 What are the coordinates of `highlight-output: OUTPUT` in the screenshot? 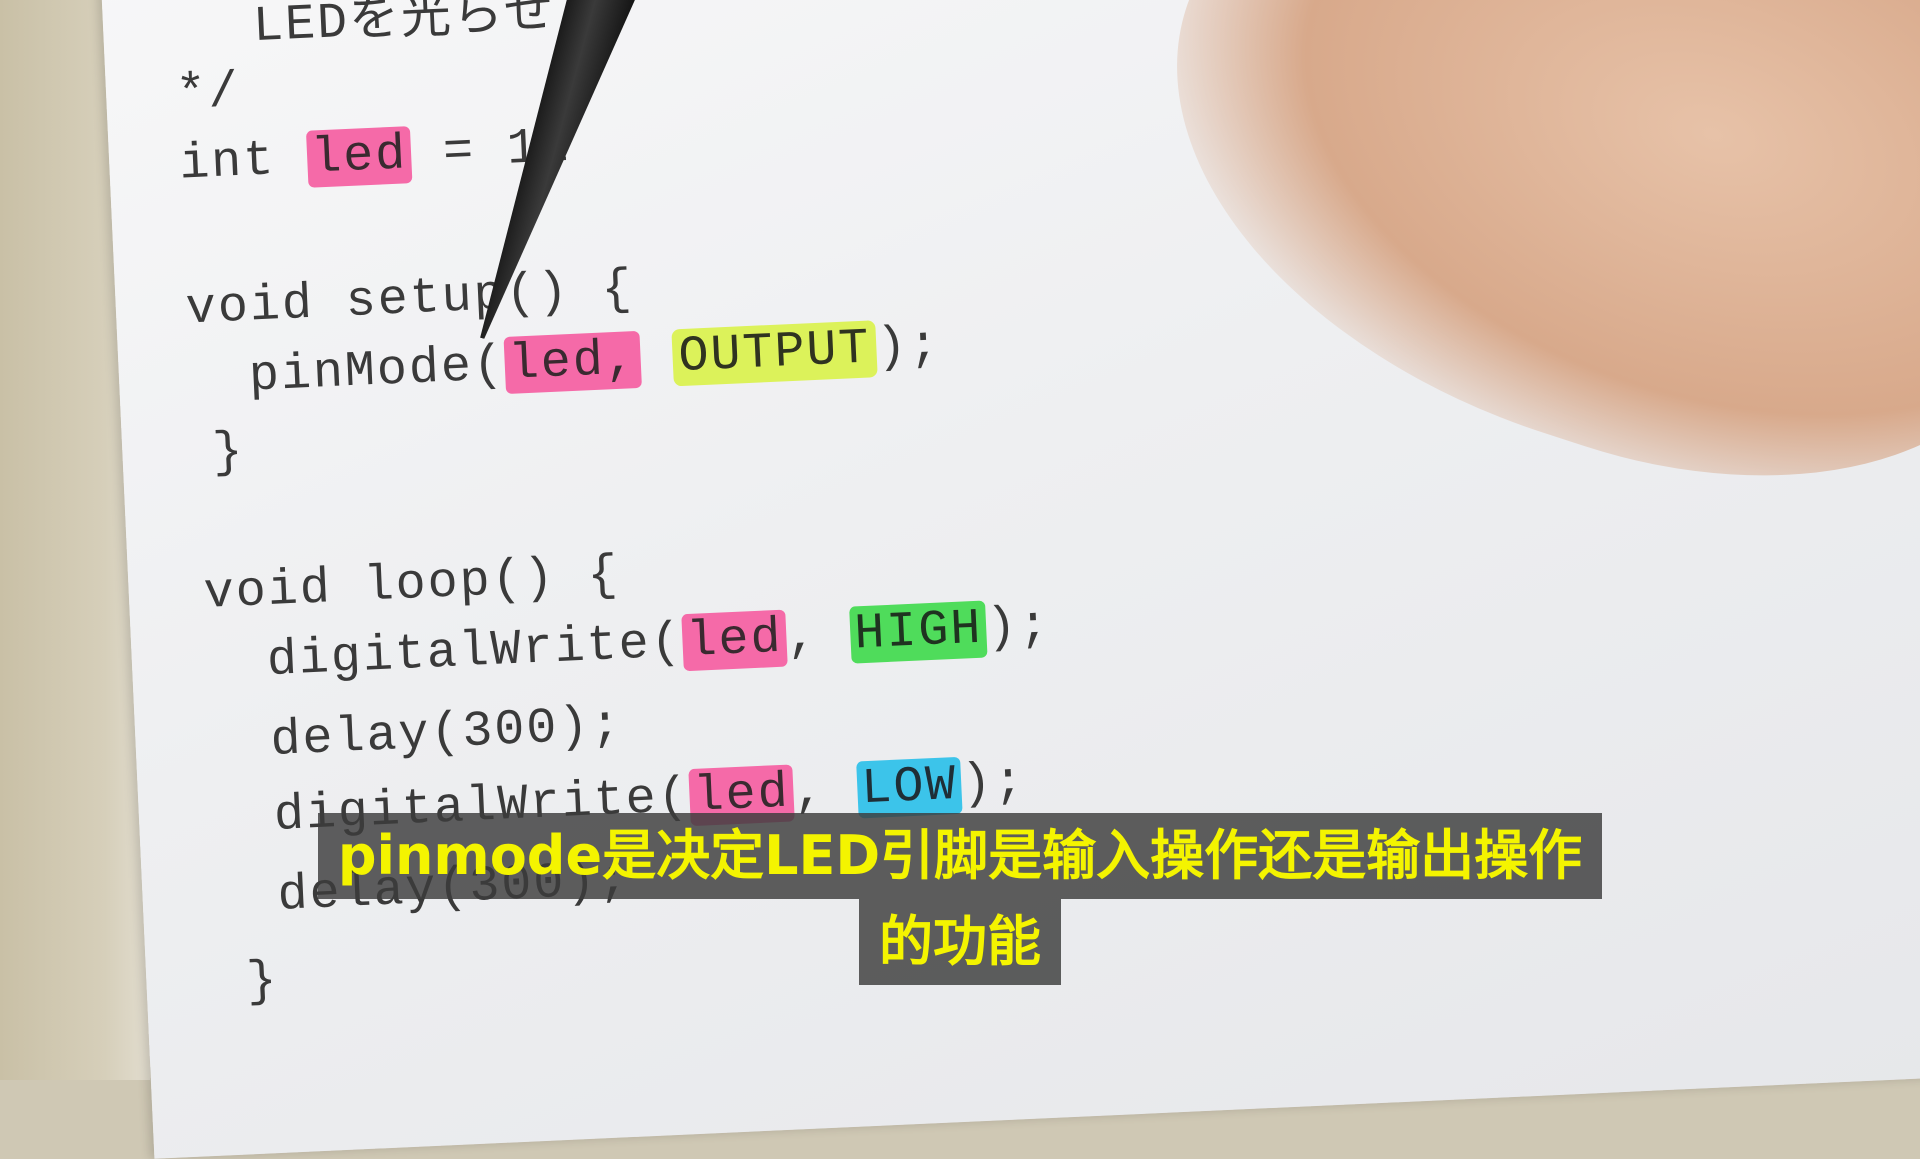 It's located at (774, 353).